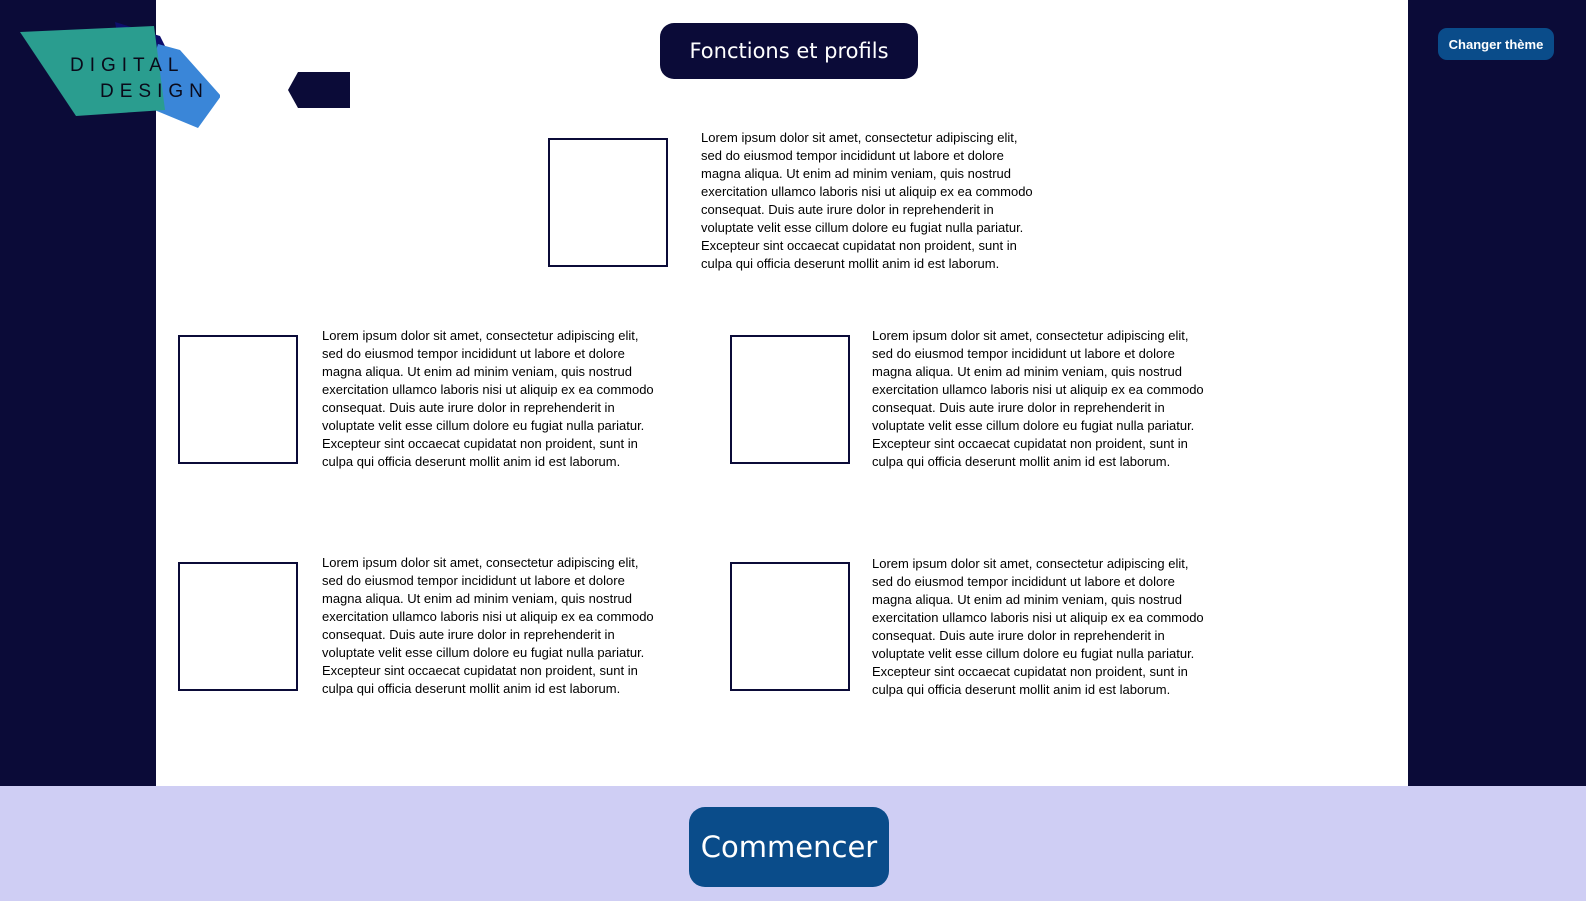 This screenshot has height=901, width=1586. Describe the element at coordinates (789, 51) in the screenshot. I see `page-title: Fonctions et profils` at that location.